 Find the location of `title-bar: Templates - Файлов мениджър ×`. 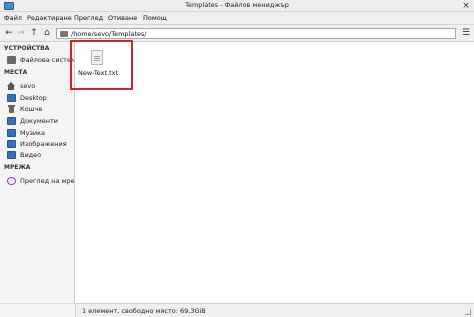

title-bar: Templates - Файлов мениджър × is located at coordinates (237, 6).